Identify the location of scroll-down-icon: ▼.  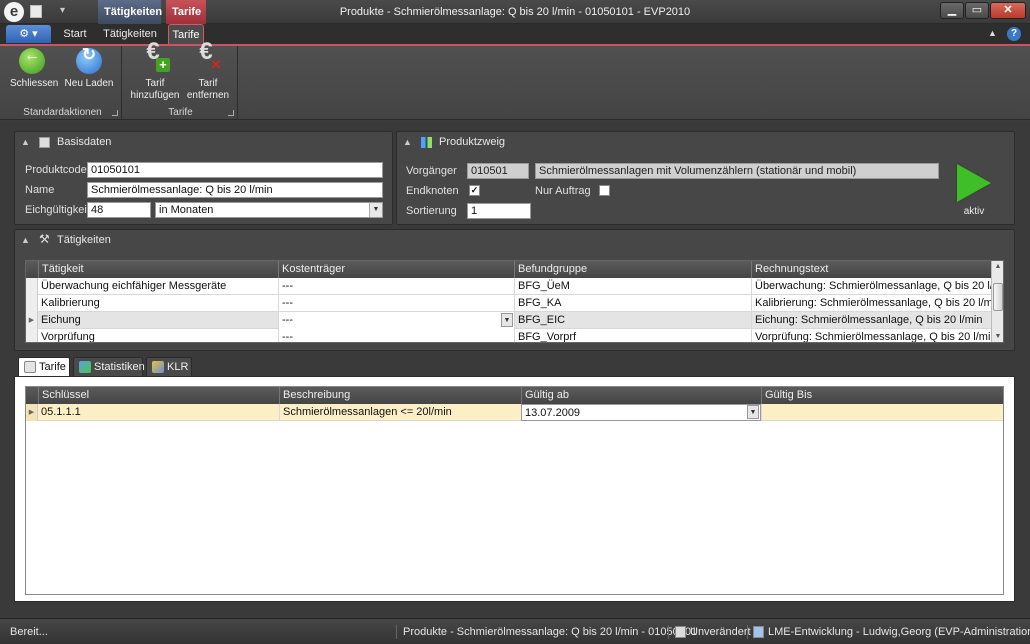
(997, 336).